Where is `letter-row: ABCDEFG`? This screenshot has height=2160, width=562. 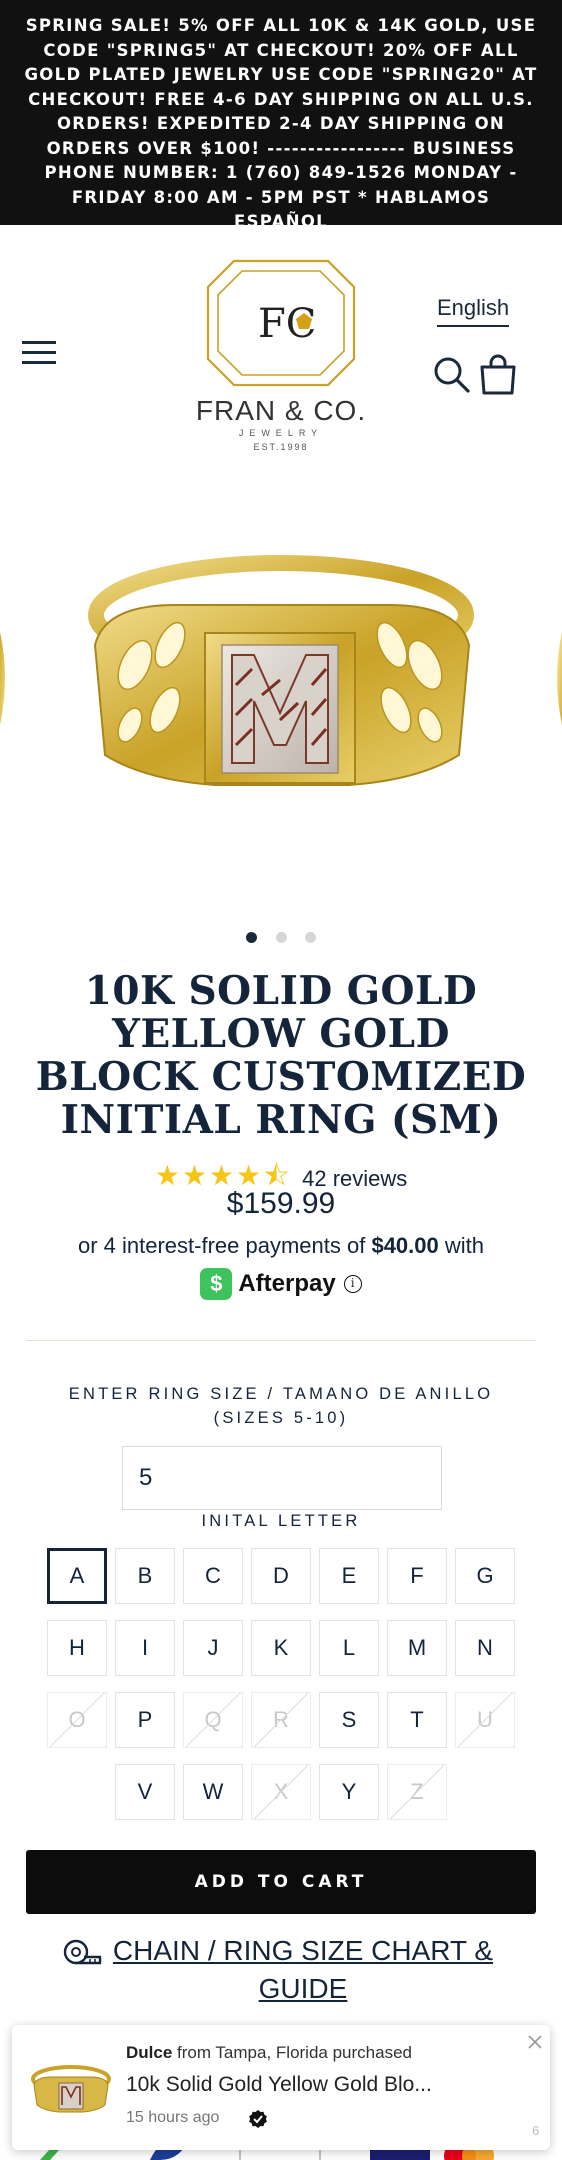 letter-row: ABCDEFG is located at coordinates (281, 1577).